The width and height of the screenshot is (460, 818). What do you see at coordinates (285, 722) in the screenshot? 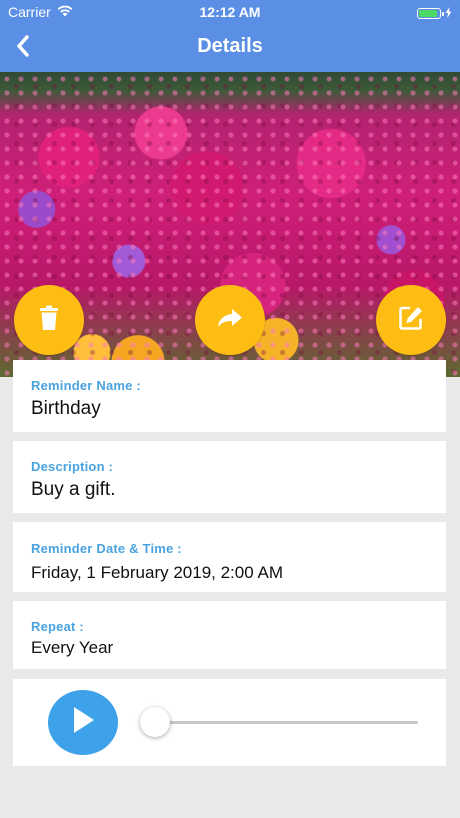
I see `audio-progress-slider` at bounding box center [285, 722].